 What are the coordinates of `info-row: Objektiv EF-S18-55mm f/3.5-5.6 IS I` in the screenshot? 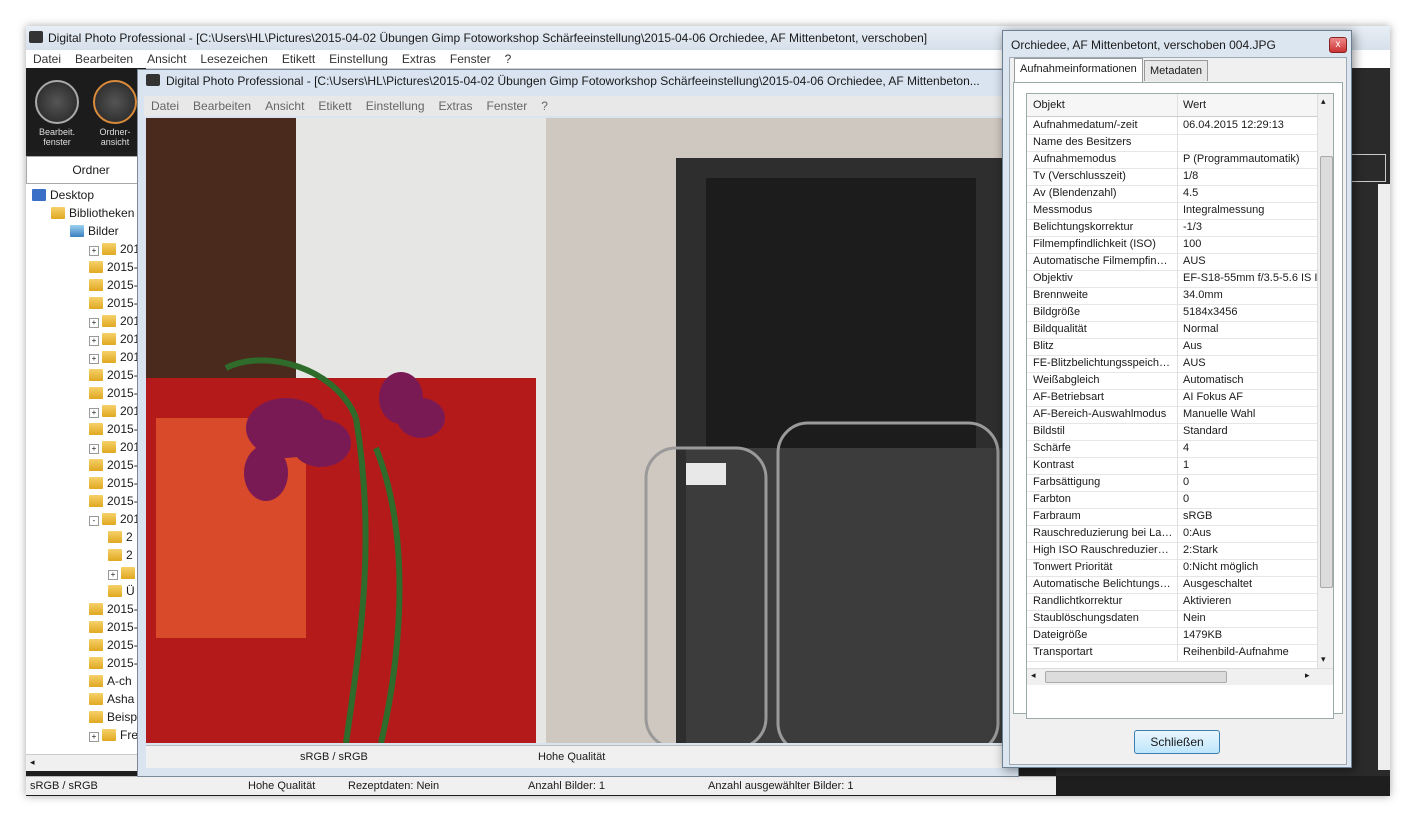 It's located at (1172, 279).